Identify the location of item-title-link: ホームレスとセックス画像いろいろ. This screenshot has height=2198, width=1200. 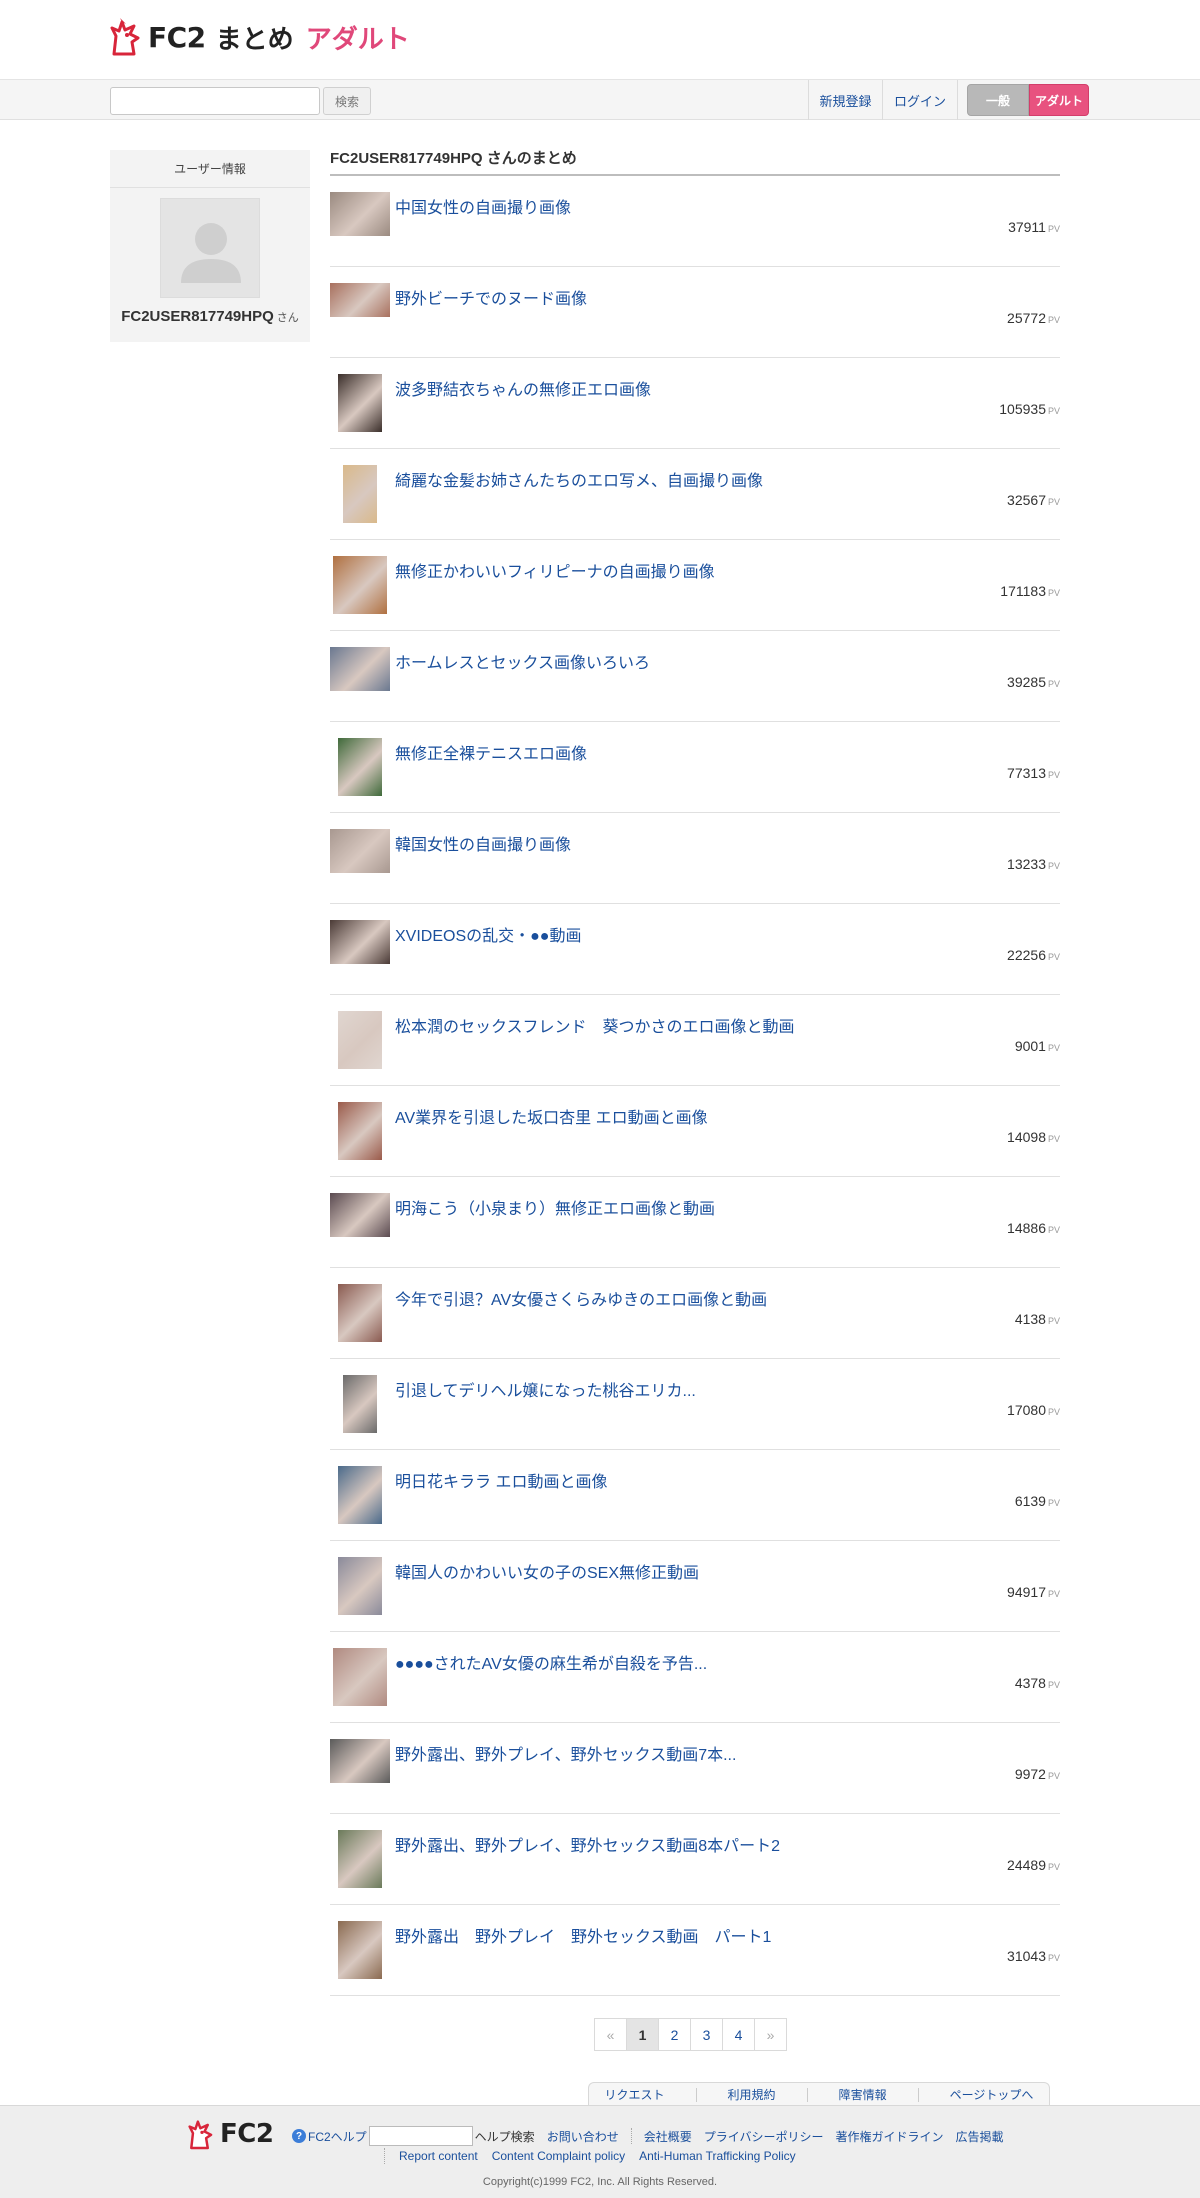
(522, 661).